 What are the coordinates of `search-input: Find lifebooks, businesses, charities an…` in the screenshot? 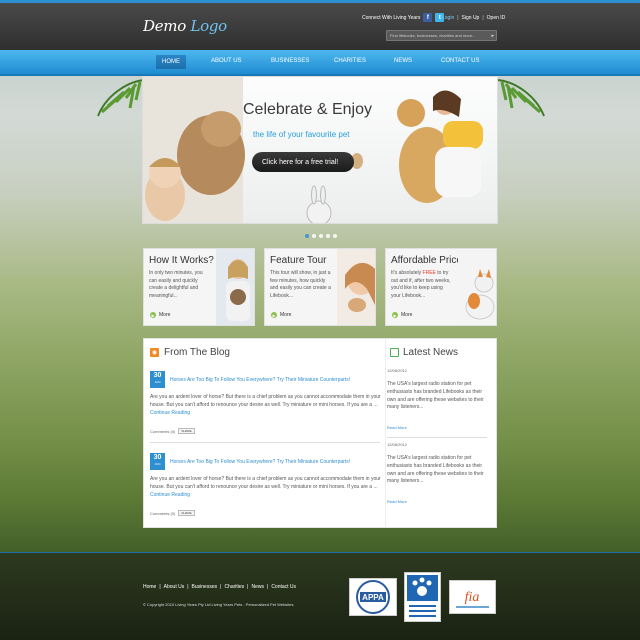 It's located at (441, 35).